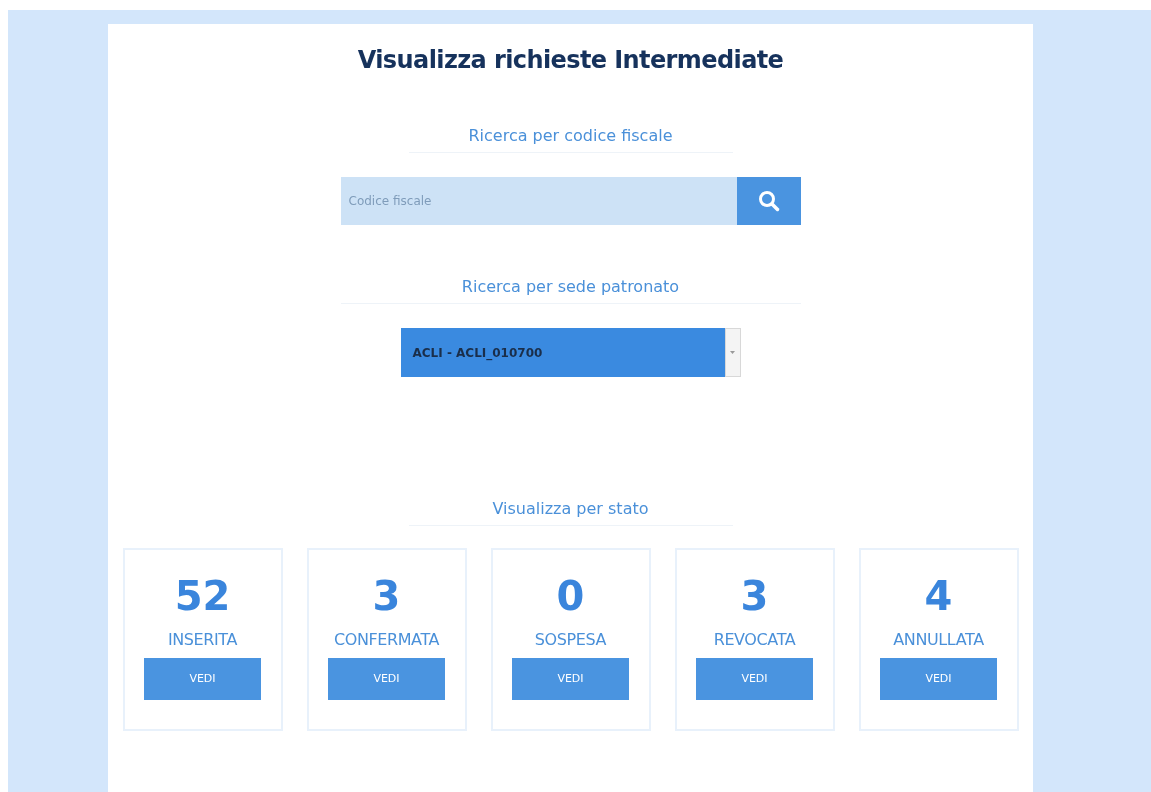 The height and width of the screenshot is (792, 1151). I want to click on status-label: REVOCATA, so click(754, 640).